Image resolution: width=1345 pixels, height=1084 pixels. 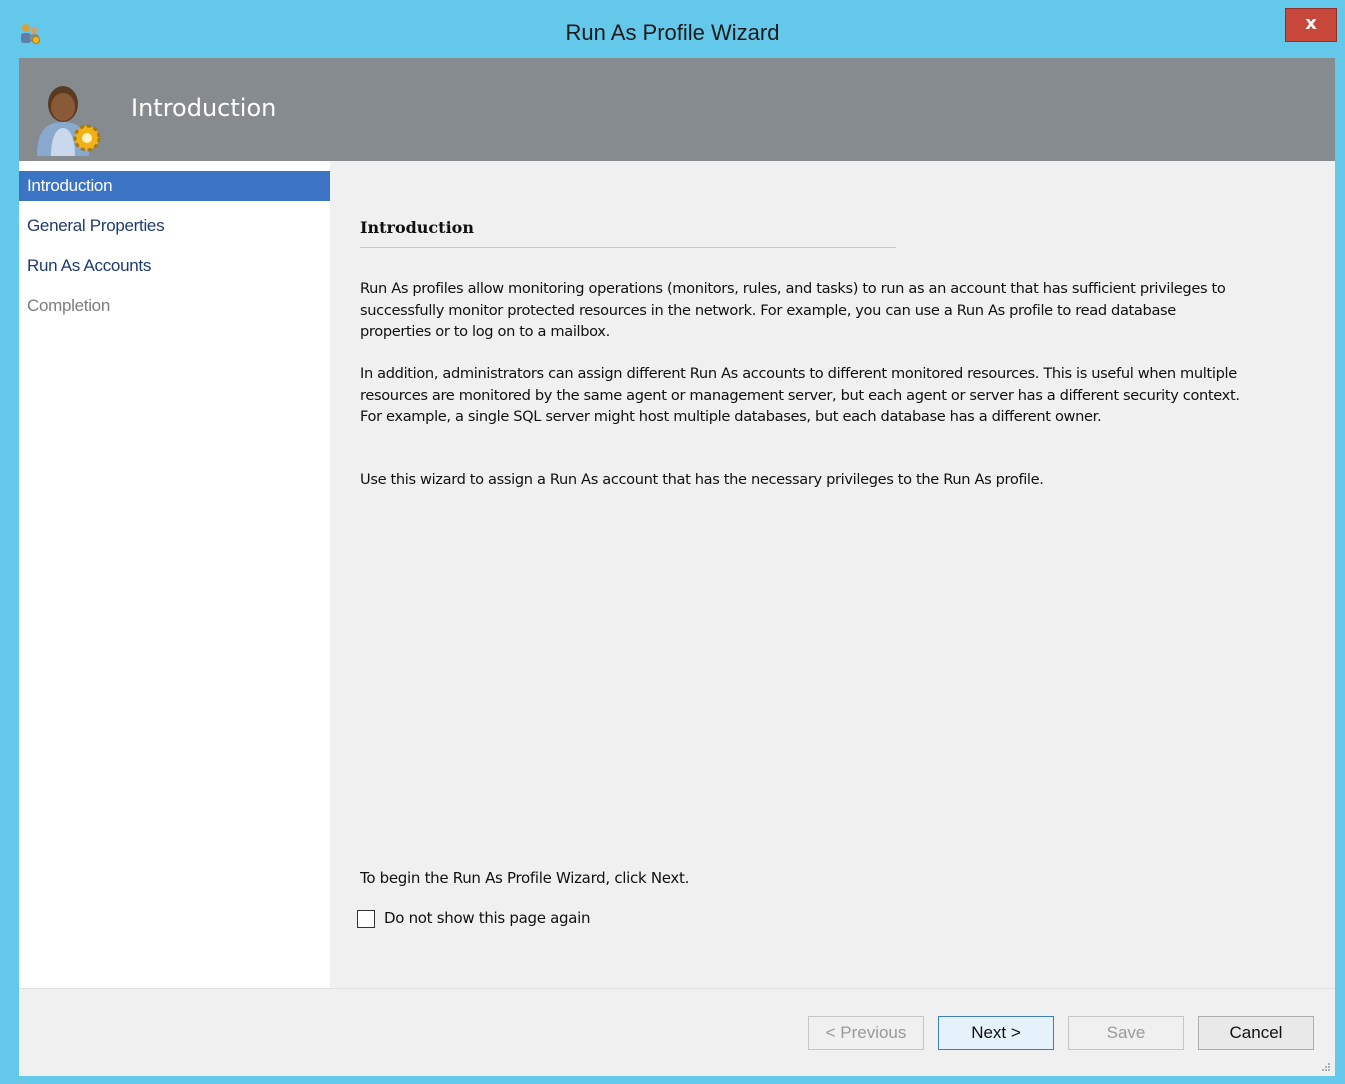 What do you see at coordinates (204, 108) in the screenshot?
I see `header-title: Introduction` at bounding box center [204, 108].